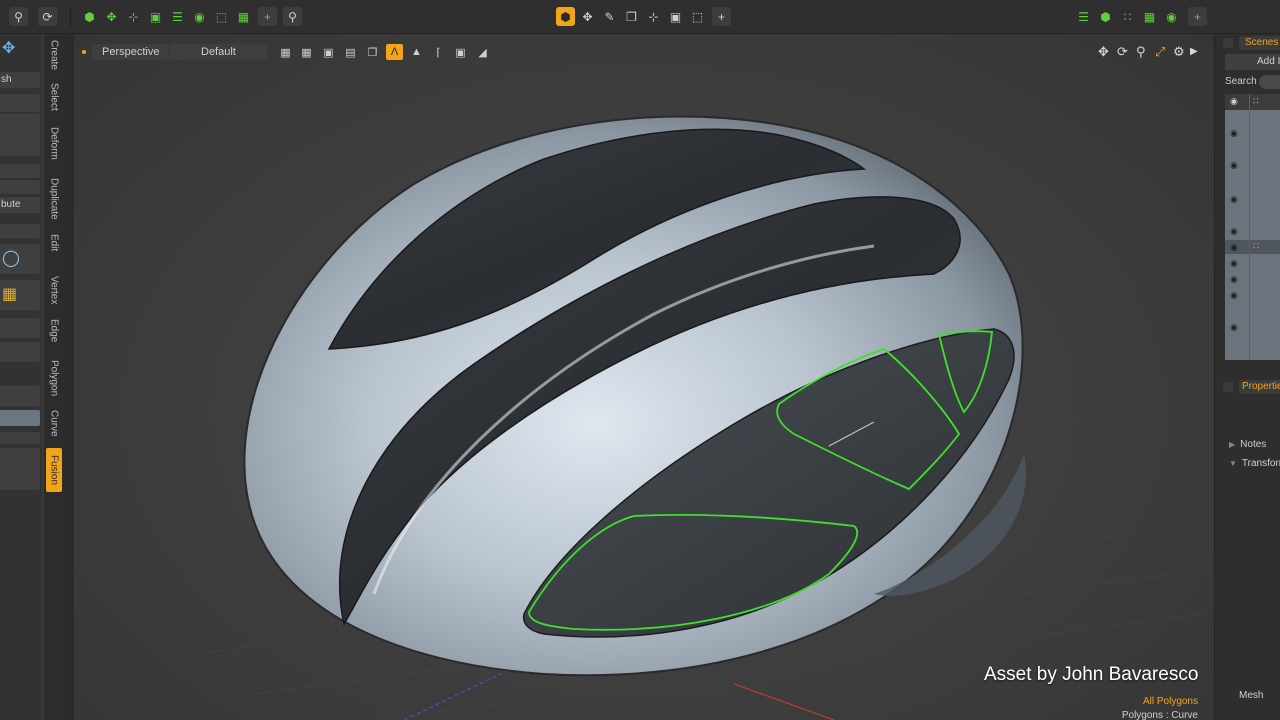 The height and width of the screenshot is (720, 1280). Describe the element at coordinates (350, 52) in the screenshot. I see `hatch-icon: ▤` at that location.